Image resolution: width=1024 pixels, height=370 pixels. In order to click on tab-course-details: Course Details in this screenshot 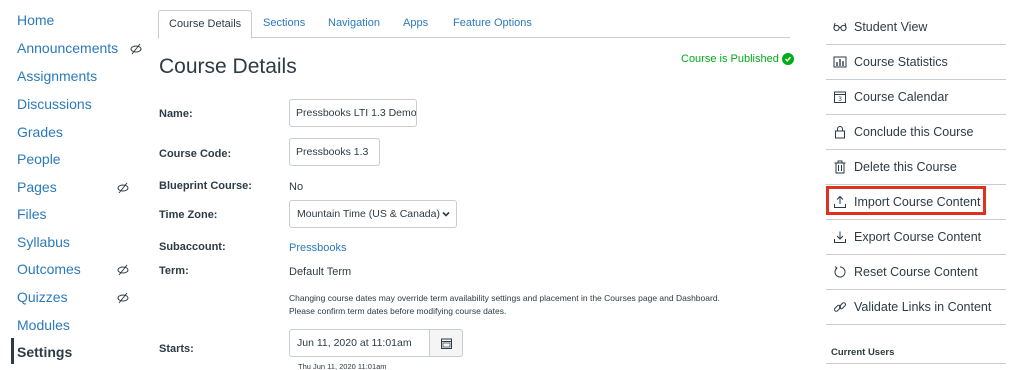, I will do `click(205, 24)`.